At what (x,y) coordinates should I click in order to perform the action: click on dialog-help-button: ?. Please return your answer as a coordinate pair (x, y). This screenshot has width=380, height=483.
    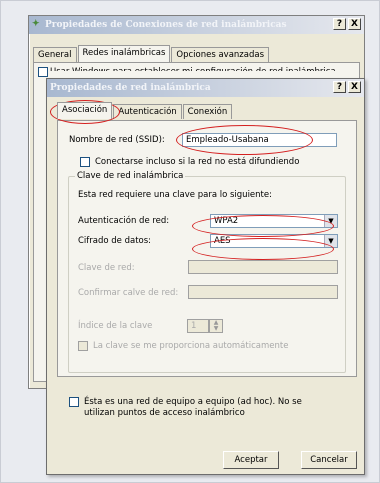
    Looking at the image, I should click on (339, 87).